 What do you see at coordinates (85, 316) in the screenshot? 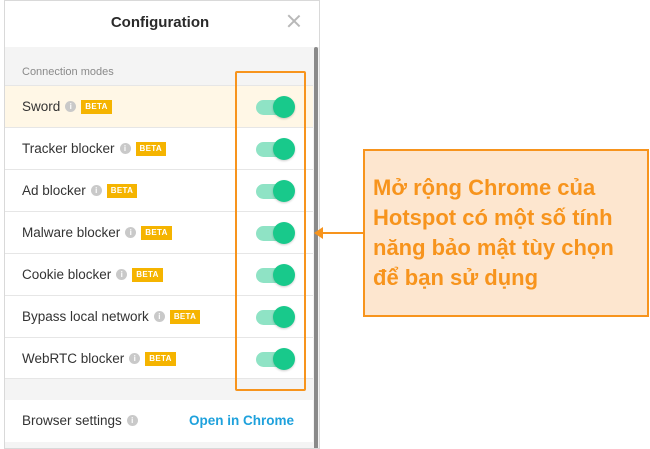
I see `row-label: Bypass local network` at bounding box center [85, 316].